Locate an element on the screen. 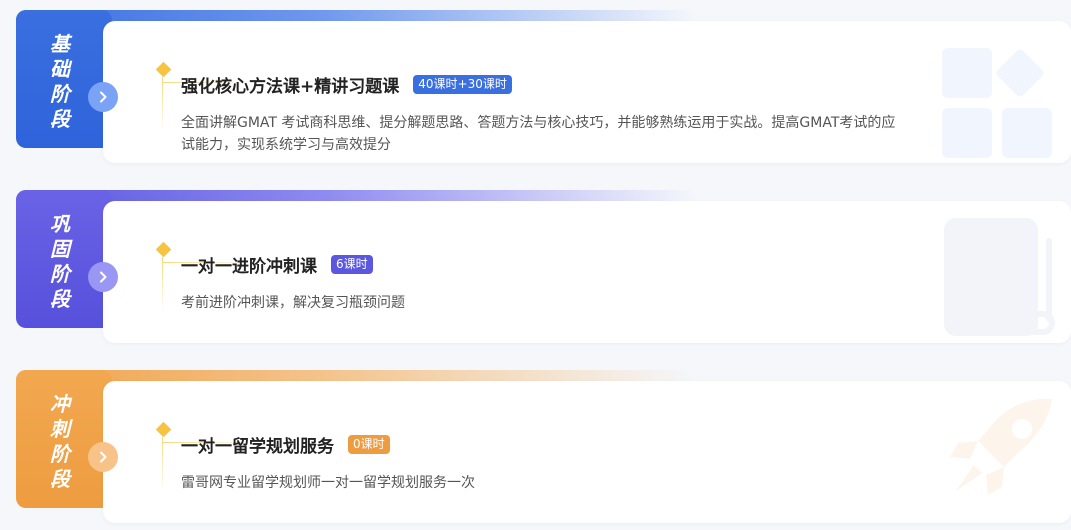 Image resolution: width=1071 pixels, height=530 pixels. stage-side-tab: 基 础 阶 段 is located at coordinates (64, 79).